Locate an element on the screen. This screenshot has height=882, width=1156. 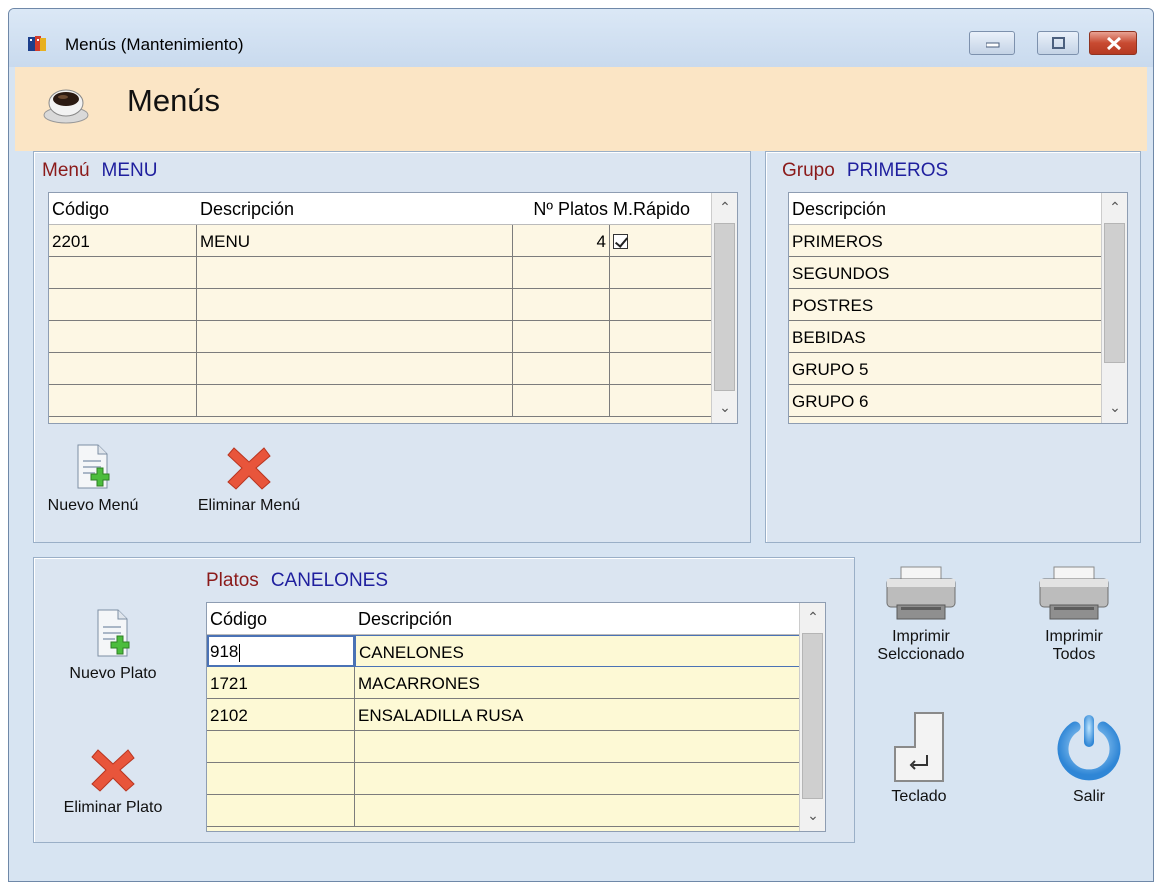
cell-num-platos: 4 is located at coordinates (561, 241).